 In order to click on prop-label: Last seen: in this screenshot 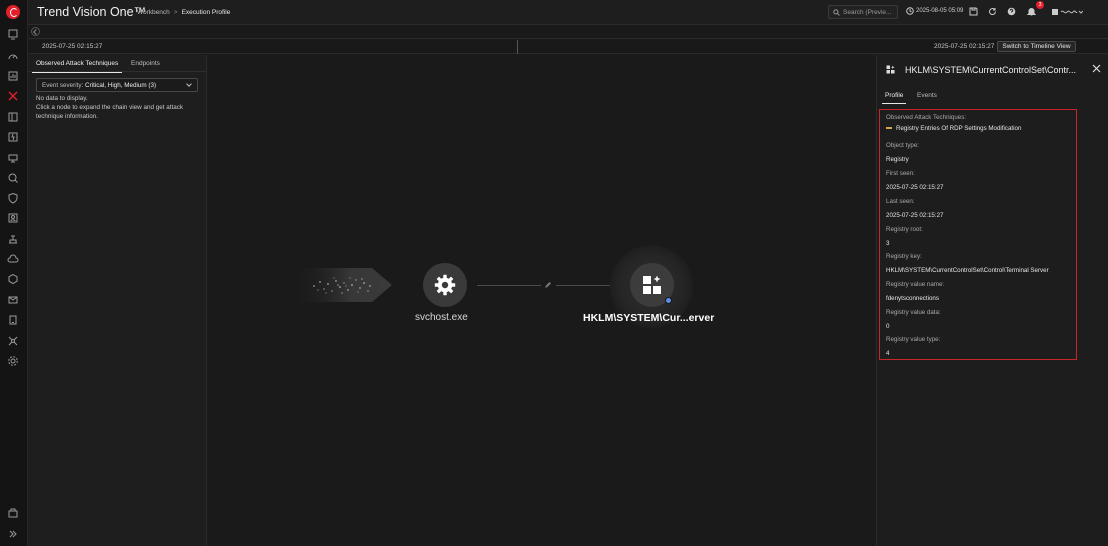, I will do `click(900, 201)`.